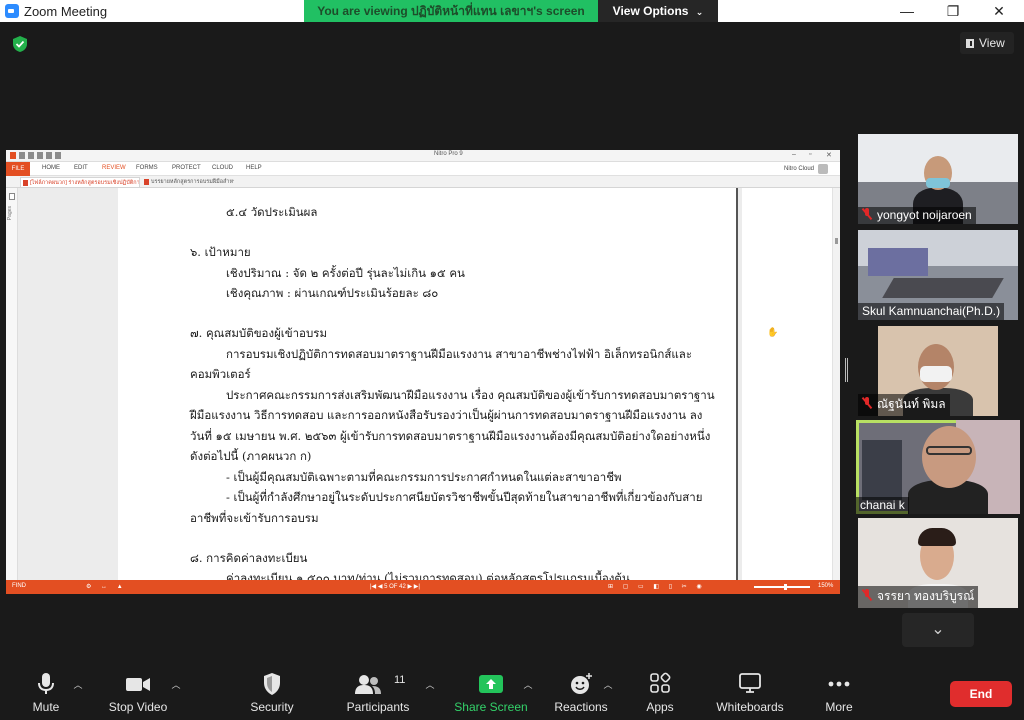 This screenshot has width=1024, height=720. What do you see at coordinates (332, 293) in the screenshot?
I see `doc-line: เชิงคุณภาพ : ผ่านเกณฑ์ประเมินร้อยละ ๘๐` at bounding box center [332, 293].